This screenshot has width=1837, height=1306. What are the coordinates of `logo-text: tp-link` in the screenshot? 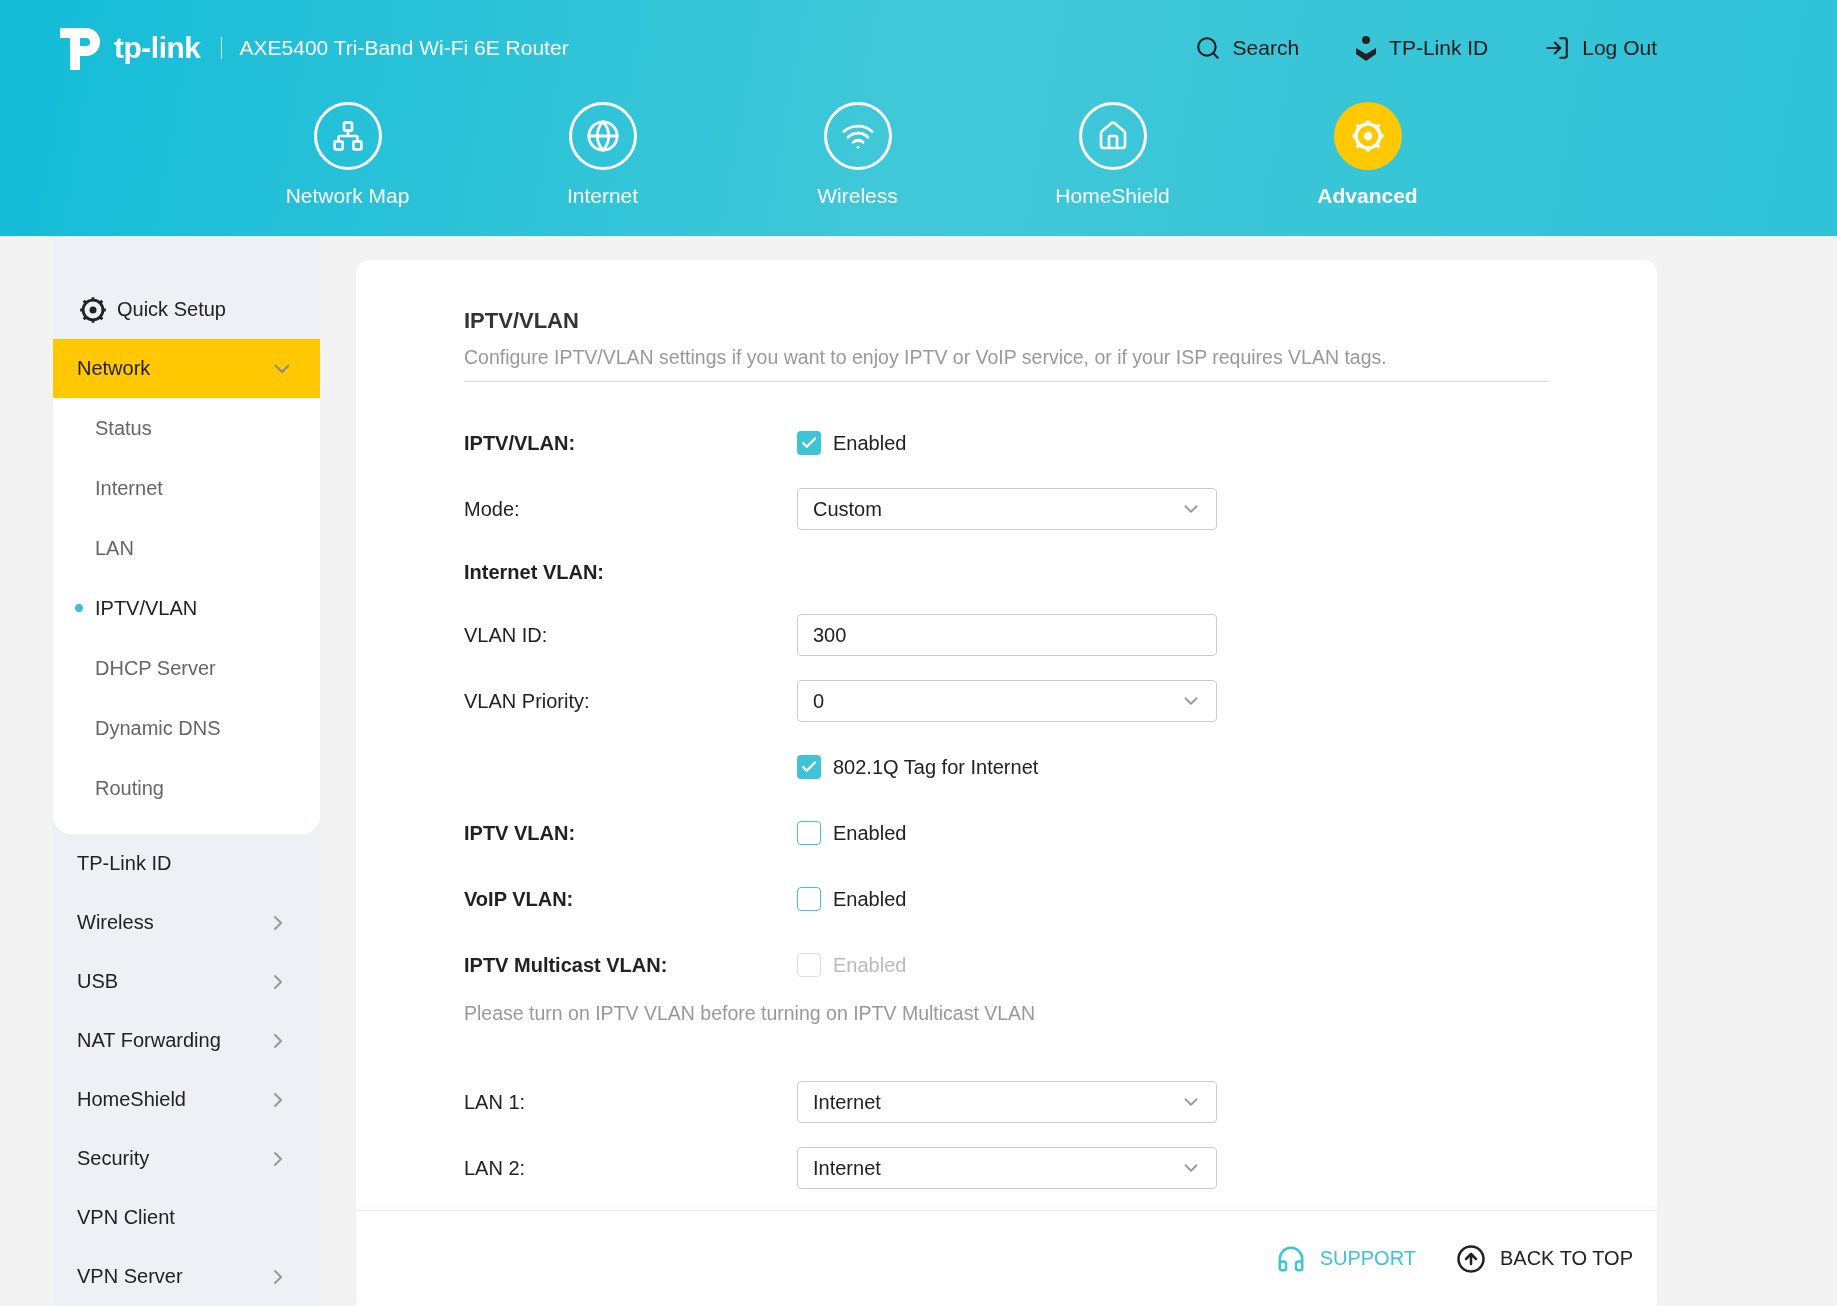 It's located at (157, 48).